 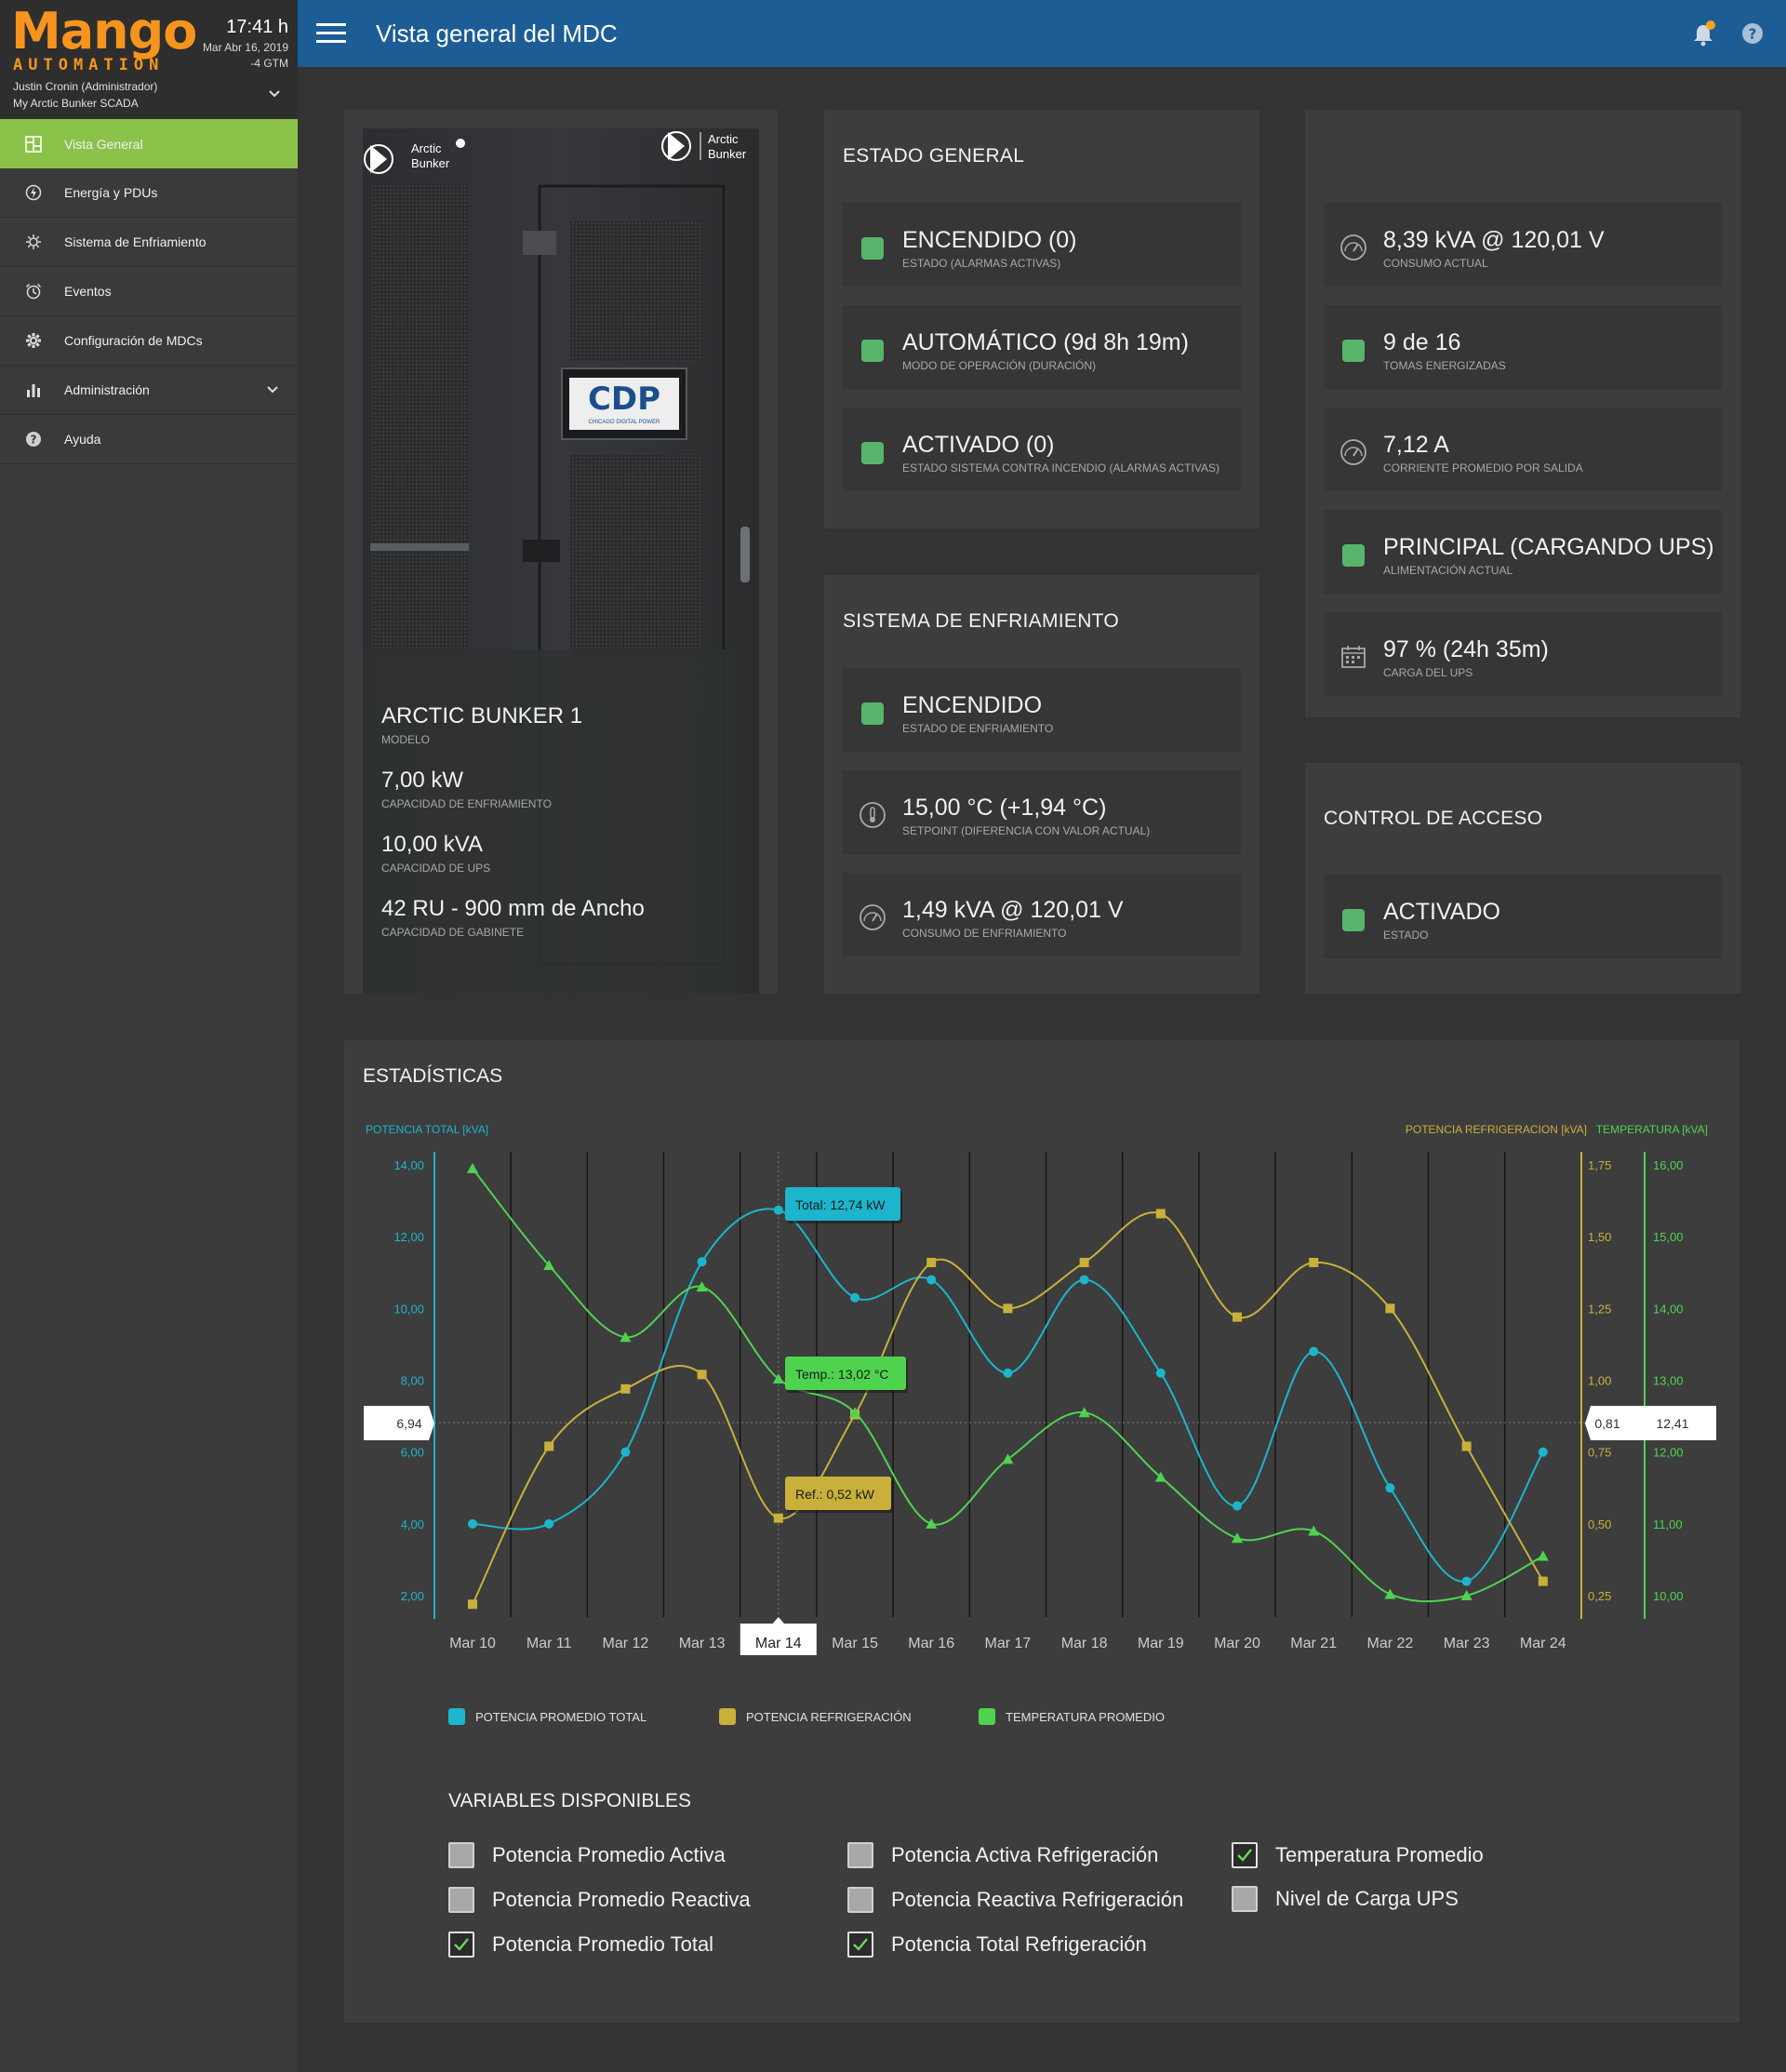 What do you see at coordinates (427, 1129) in the screenshot?
I see `left-axis-title: POTENCIA TOTAL [kVA]` at bounding box center [427, 1129].